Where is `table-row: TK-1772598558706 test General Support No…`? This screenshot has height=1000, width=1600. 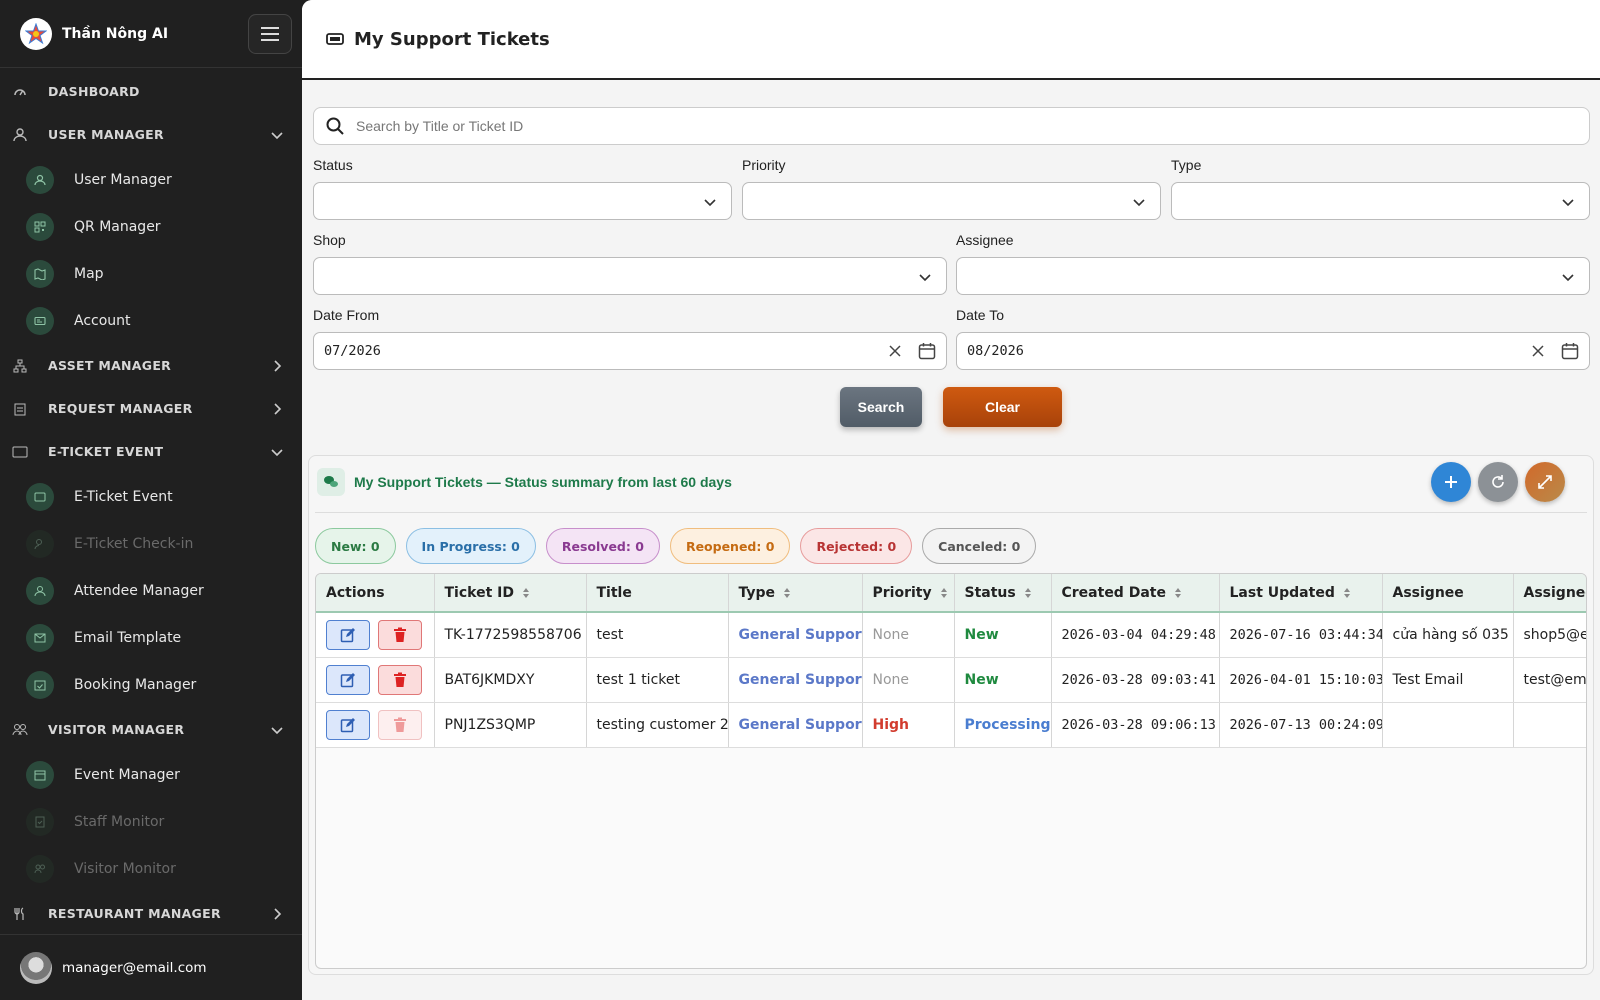
table-row: TK-1772598558706 test General Support No… is located at coordinates (951, 635).